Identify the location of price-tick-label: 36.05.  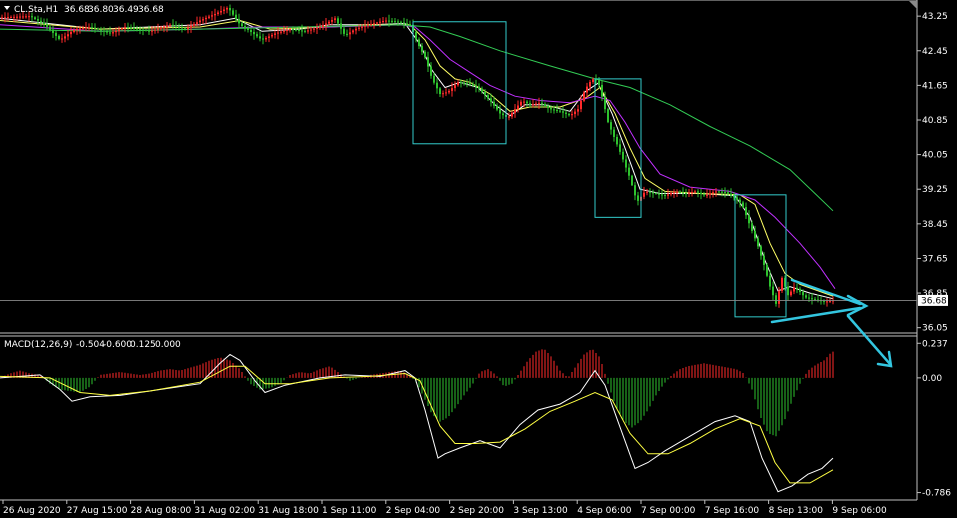
(935, 329).